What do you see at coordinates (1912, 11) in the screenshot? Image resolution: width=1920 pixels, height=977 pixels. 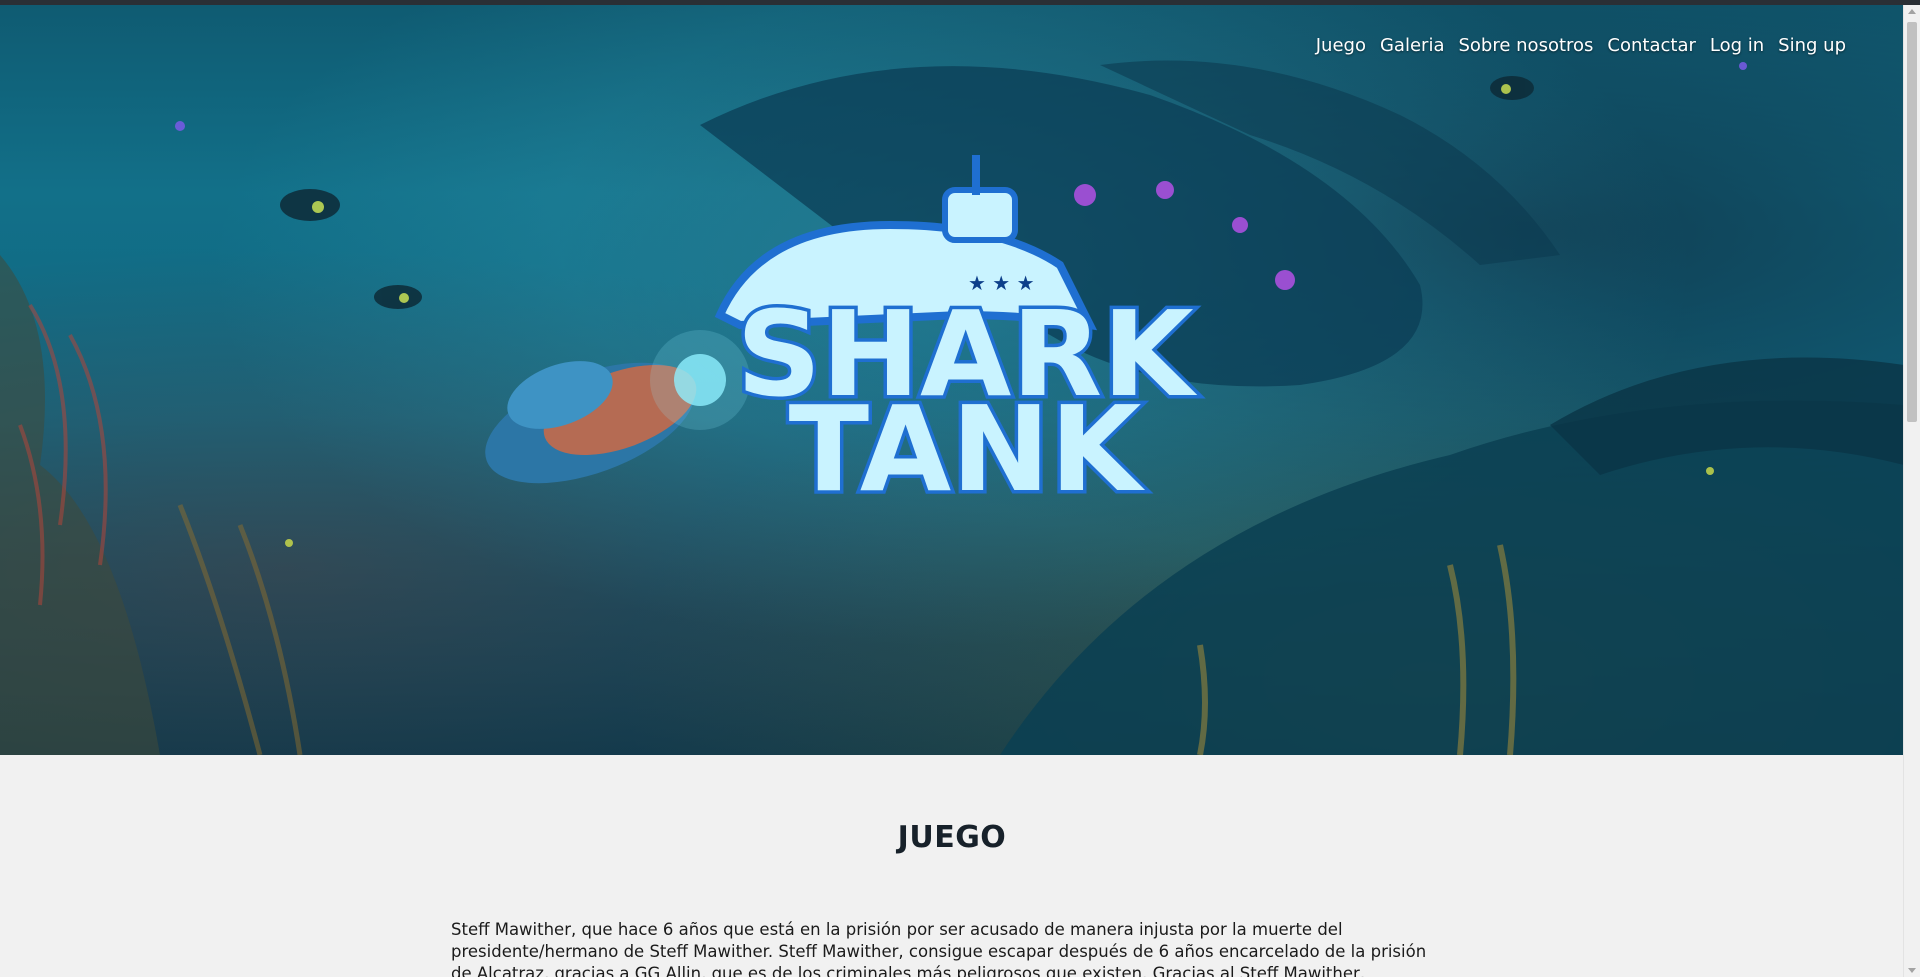 I see `scroll-up-arrow-icon` at bounding box center [1912, 11].